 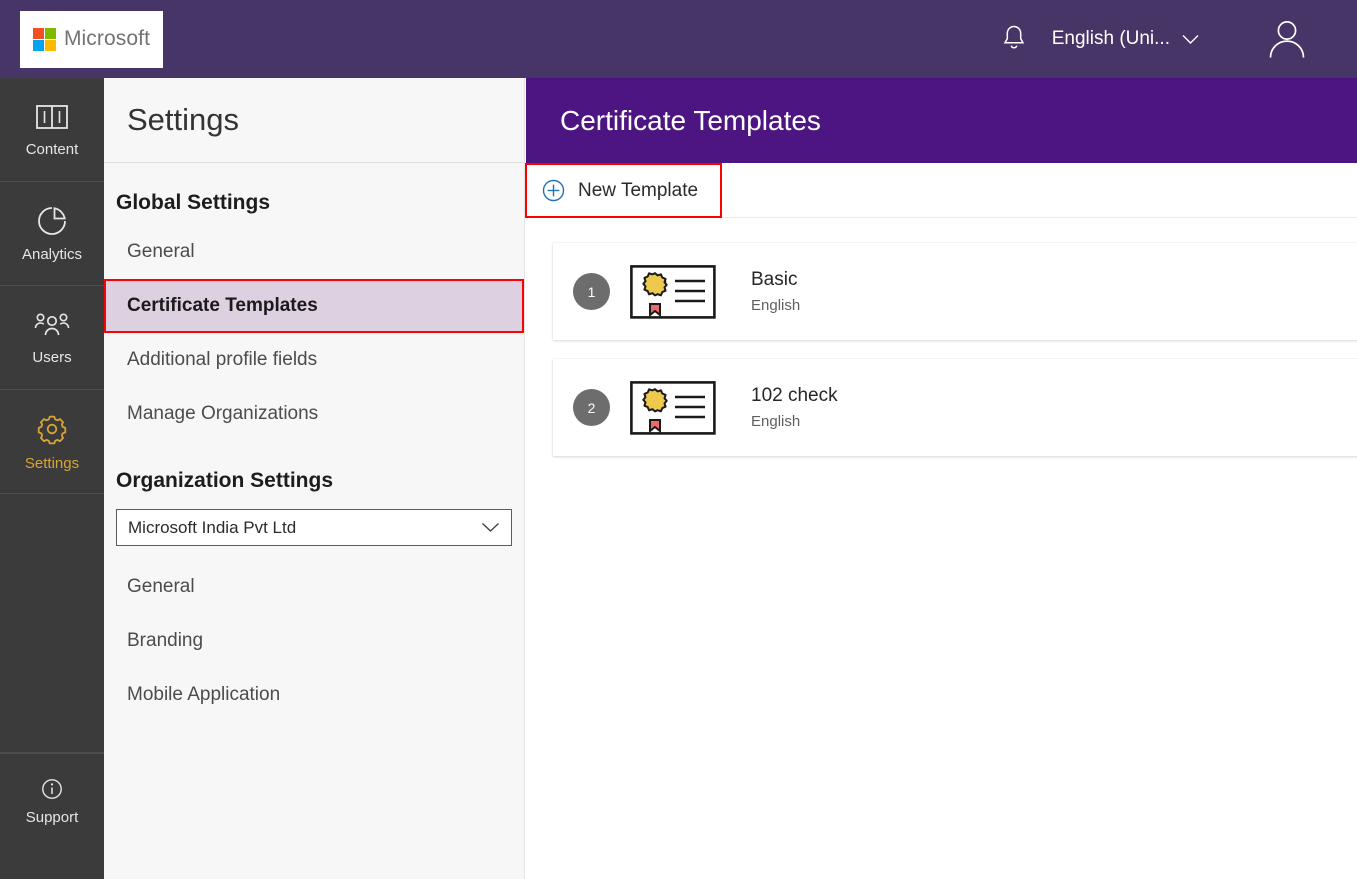 I want to click on template-index-badge: 1, so click(x=591, y=291).